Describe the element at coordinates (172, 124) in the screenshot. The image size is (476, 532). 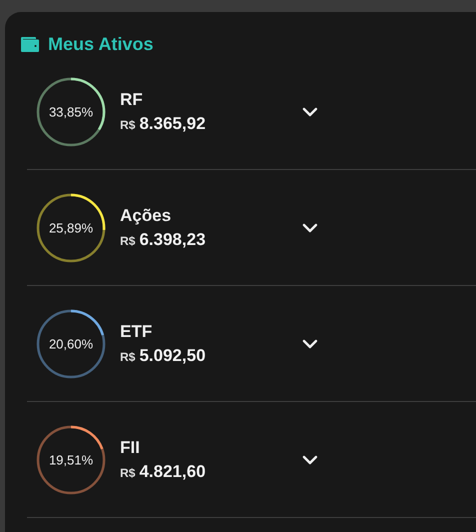
I see `asset-amount: 8.365,92` at that location.